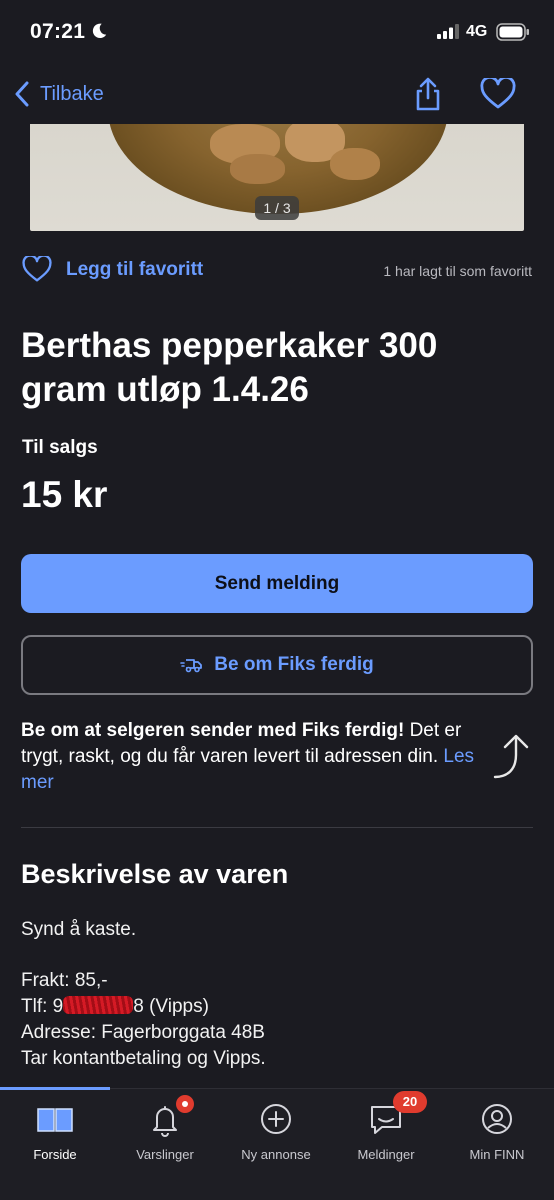  I want to click on add-favorite-button: Legg til favoritt, so click(112, 269).